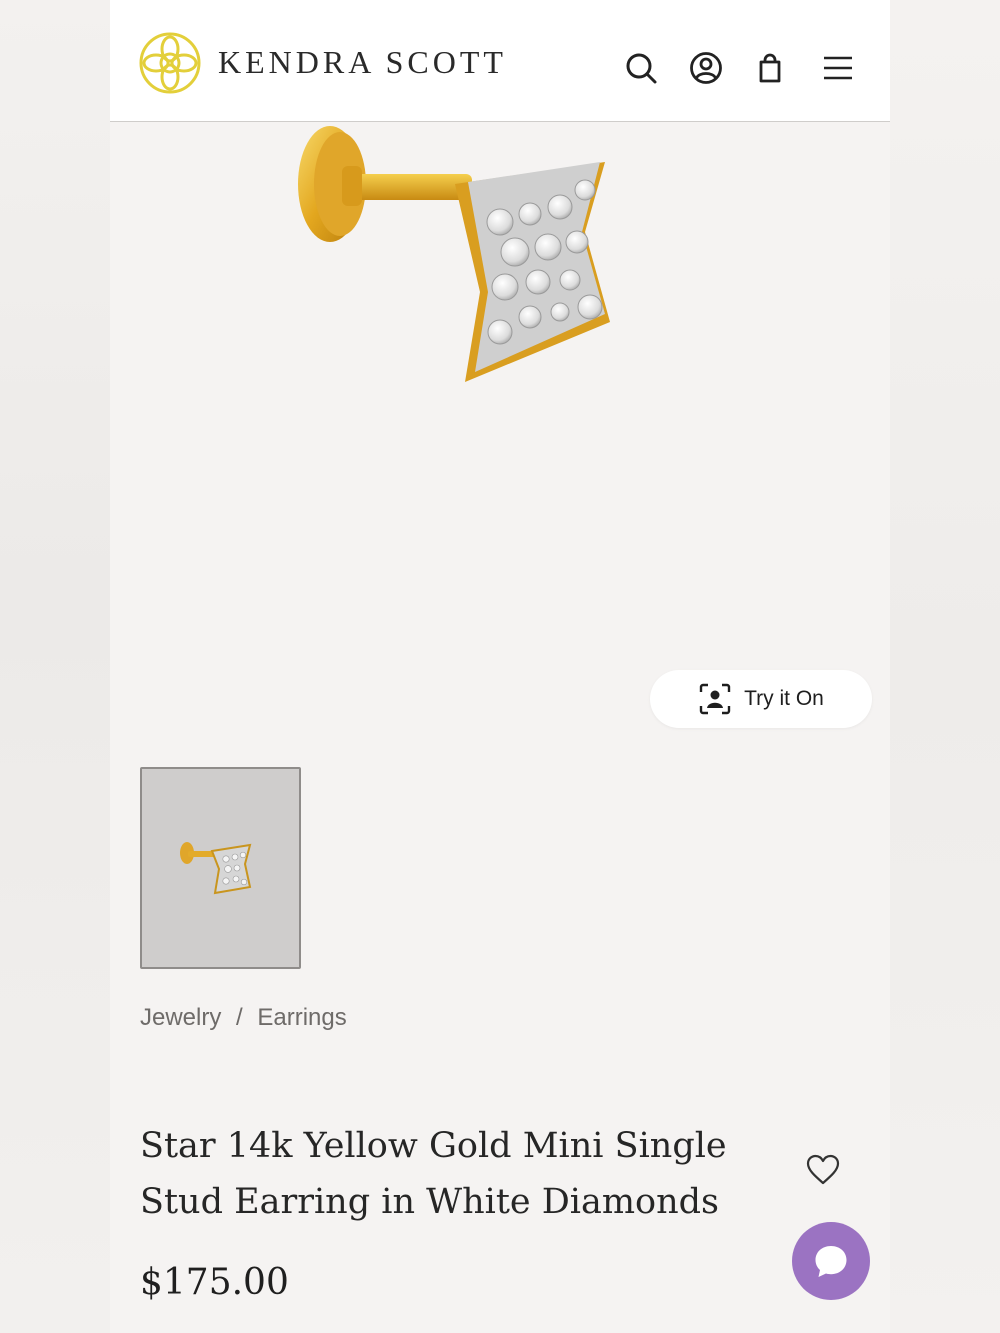 Image resolution: width=1000 pixels, height=1333 pixels. I want to click on side-backdrop-right, so click(945, 666).